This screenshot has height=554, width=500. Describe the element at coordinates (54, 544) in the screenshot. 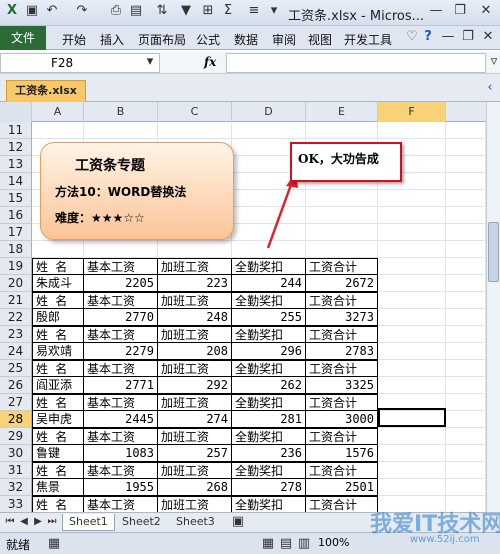

I see `macro-record-icon: ▦` at that location.